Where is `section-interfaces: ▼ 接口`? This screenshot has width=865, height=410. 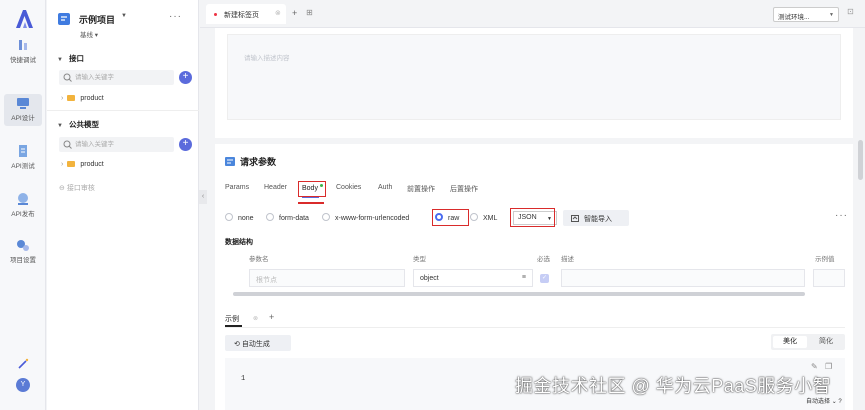
section-interfaces: ▼ 接口 is located at coordinates (70, 58).